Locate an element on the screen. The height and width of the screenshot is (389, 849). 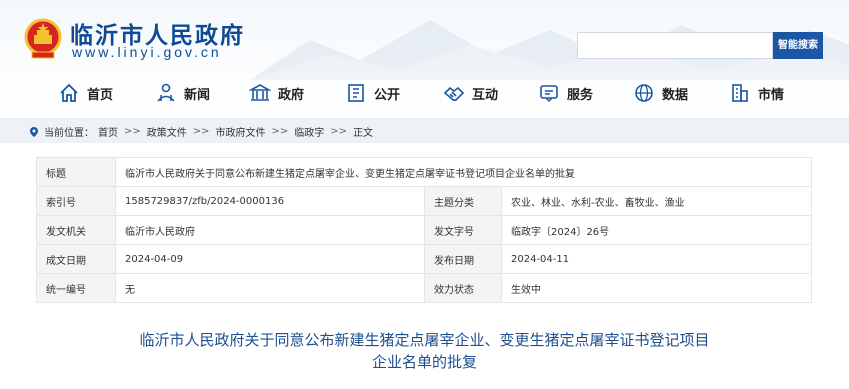
document-title-line-2: 企业名单的批复 is located at coordinates (424, 362).